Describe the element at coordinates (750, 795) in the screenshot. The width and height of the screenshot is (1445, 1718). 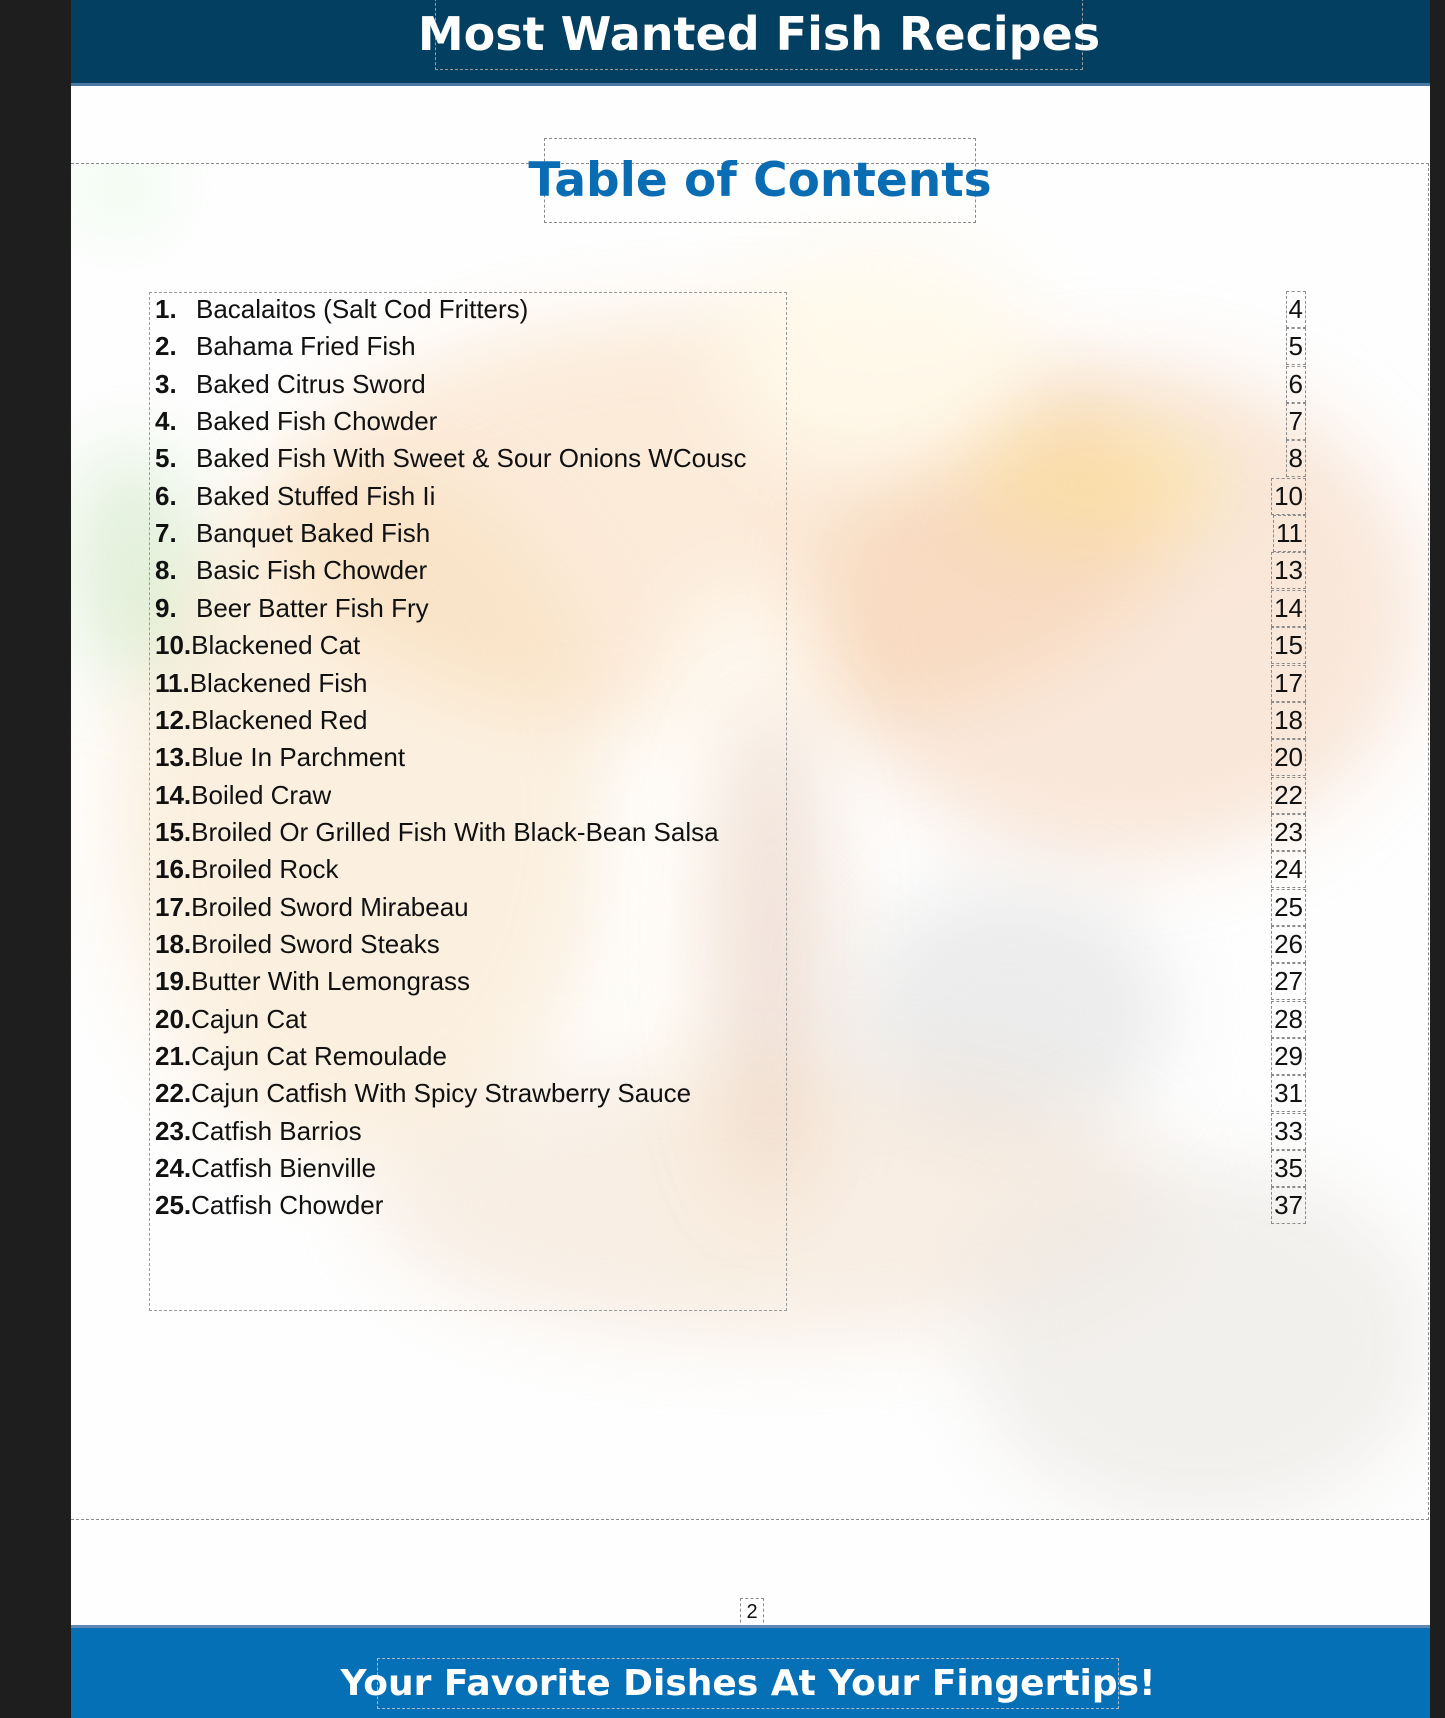
I see `toc-row: 14.Boiled Craw 22` at that location.